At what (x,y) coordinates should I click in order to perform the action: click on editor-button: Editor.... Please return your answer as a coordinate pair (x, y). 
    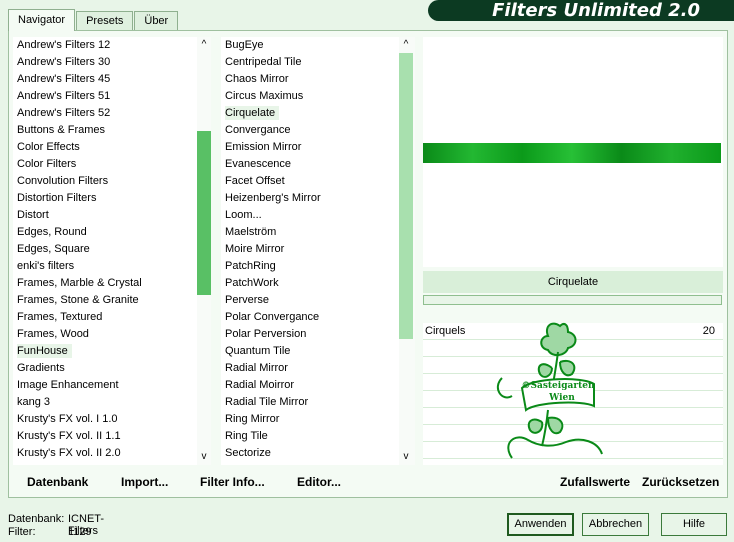
    Looking at the image, I should click on (319, 482).